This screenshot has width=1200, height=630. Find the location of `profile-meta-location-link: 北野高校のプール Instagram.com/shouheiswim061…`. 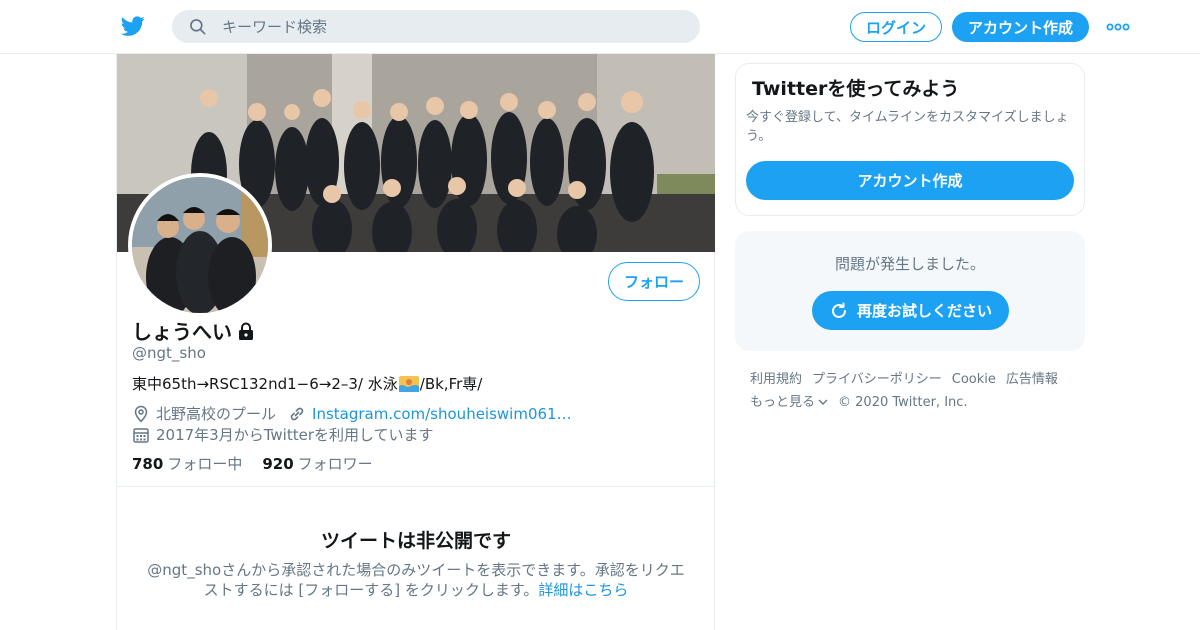

profile-meta-location-link: 北野高校のプール Instagram.com/shouheiswim061… is located at coordinates (352, 413).